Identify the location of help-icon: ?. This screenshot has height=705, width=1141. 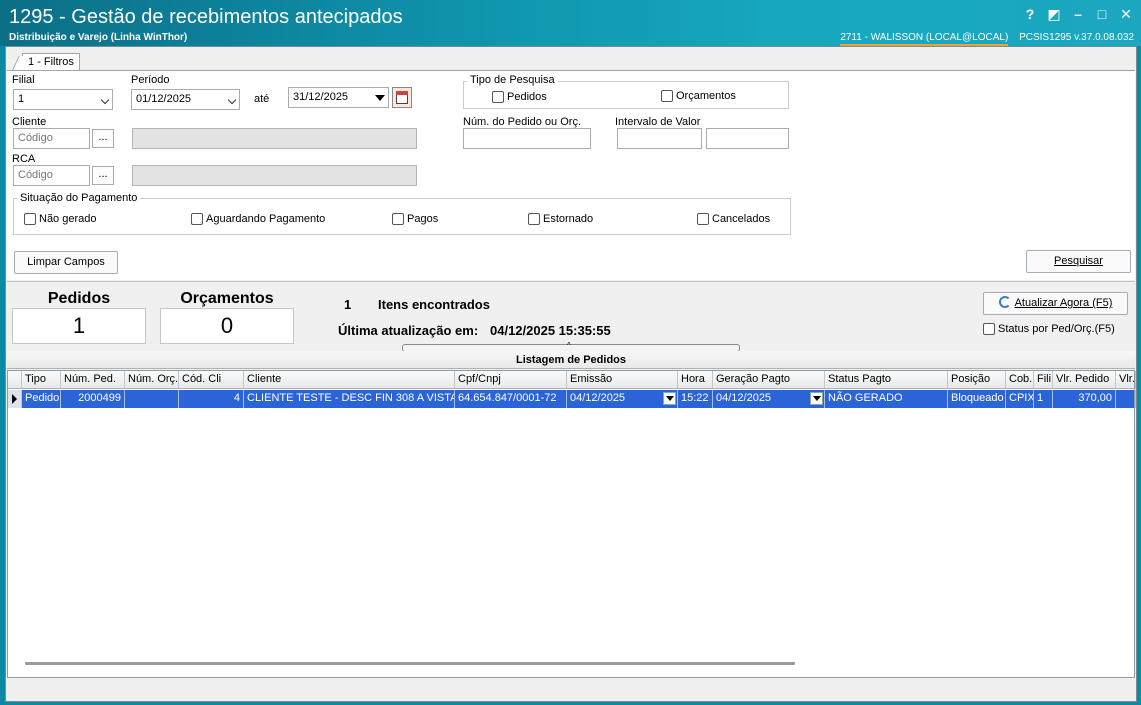
(1030, 14).